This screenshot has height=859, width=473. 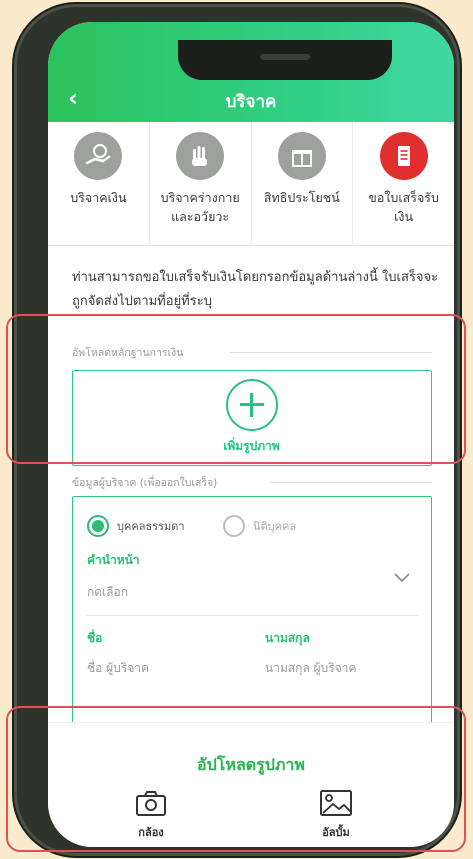 I want to click on field-divider, so click(x=253, y=615).